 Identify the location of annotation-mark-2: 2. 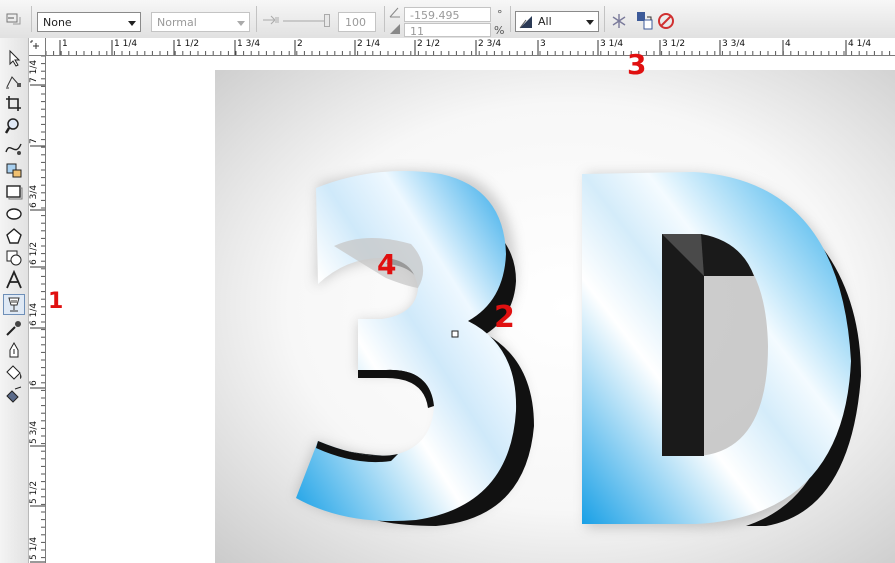
(504, 317).